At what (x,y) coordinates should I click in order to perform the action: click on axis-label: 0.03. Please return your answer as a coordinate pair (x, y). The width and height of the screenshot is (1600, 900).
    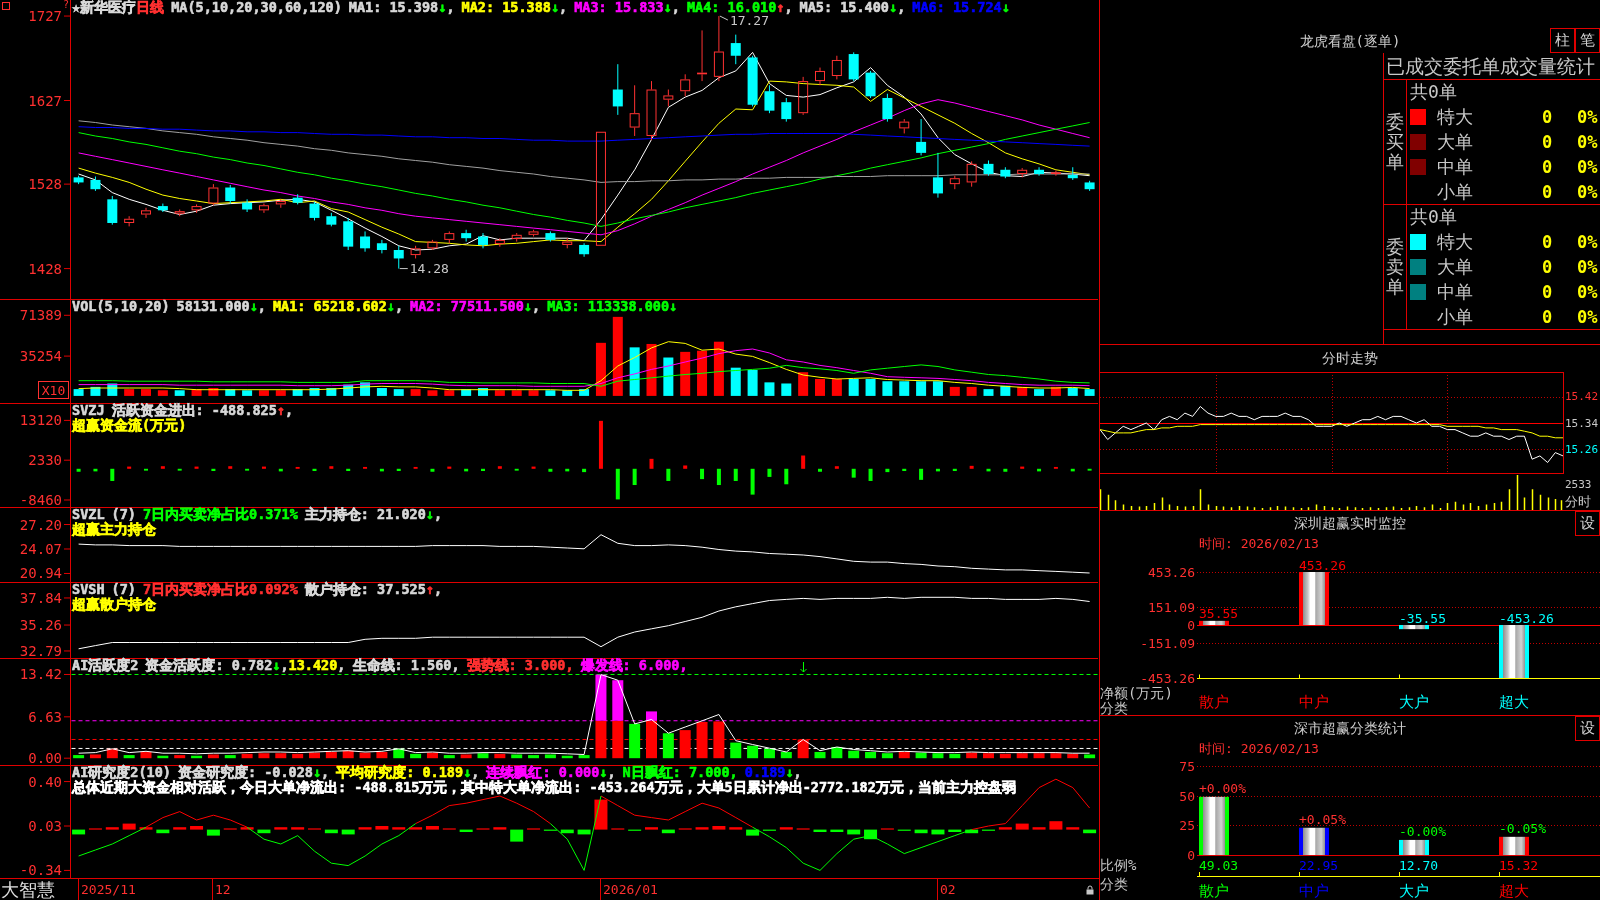
    Looking at the image, I should click on (45, 826).